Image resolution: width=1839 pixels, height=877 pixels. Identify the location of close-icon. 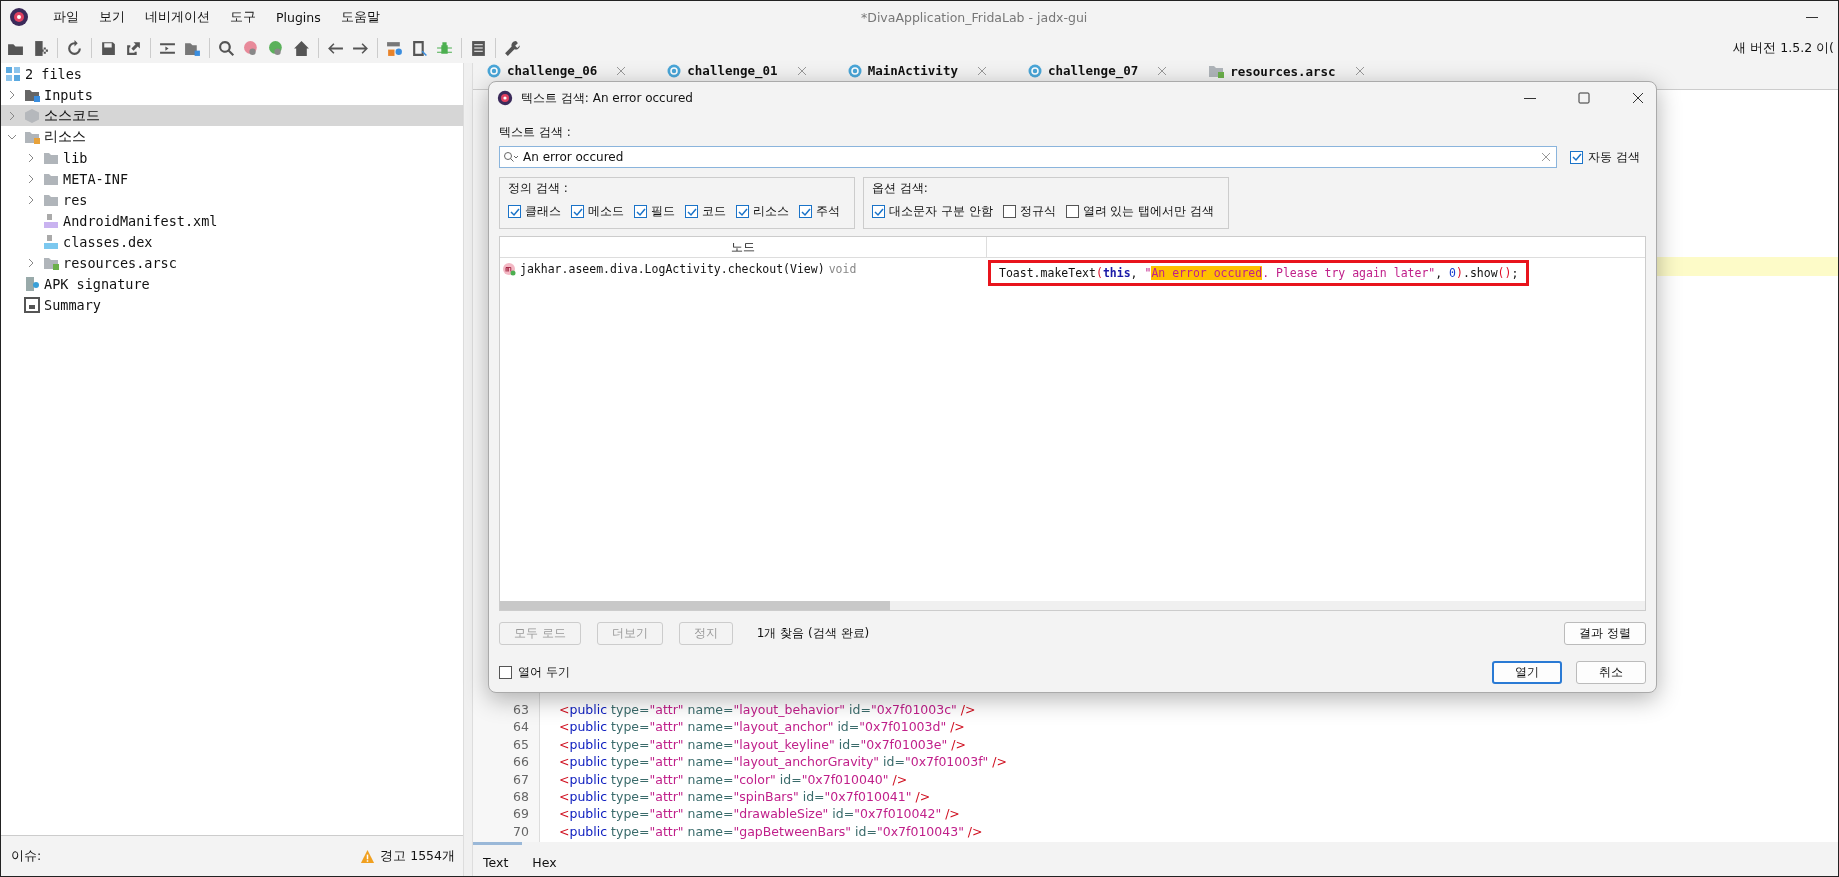
(1638, 98).